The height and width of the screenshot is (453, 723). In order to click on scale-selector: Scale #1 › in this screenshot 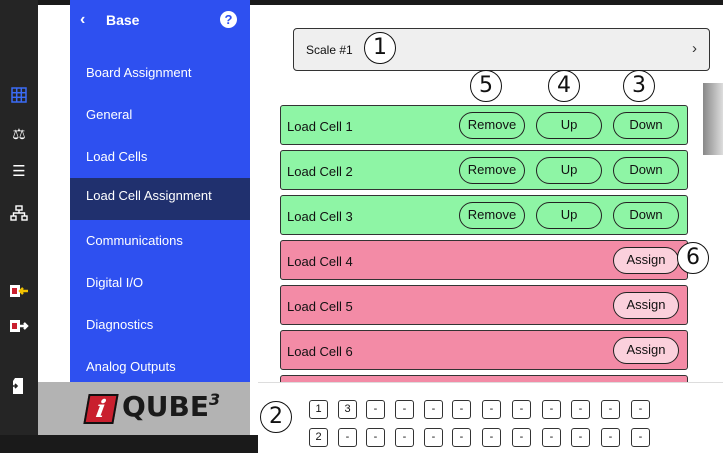, I will do `click(501, 49)`.